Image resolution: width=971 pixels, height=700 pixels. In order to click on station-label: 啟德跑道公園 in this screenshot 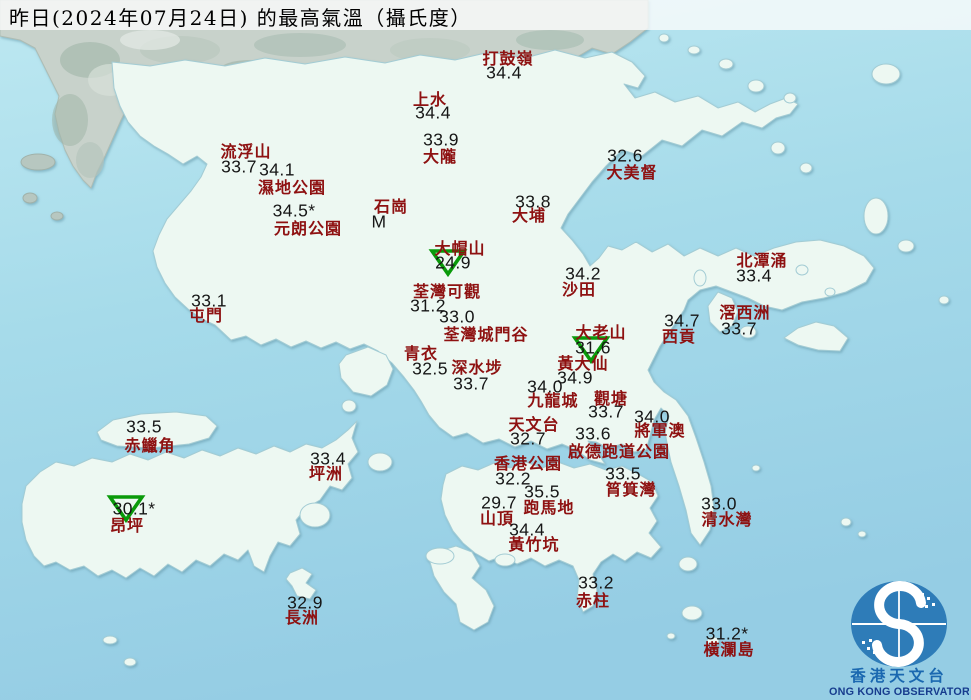, I will do `click(619, 451)`.